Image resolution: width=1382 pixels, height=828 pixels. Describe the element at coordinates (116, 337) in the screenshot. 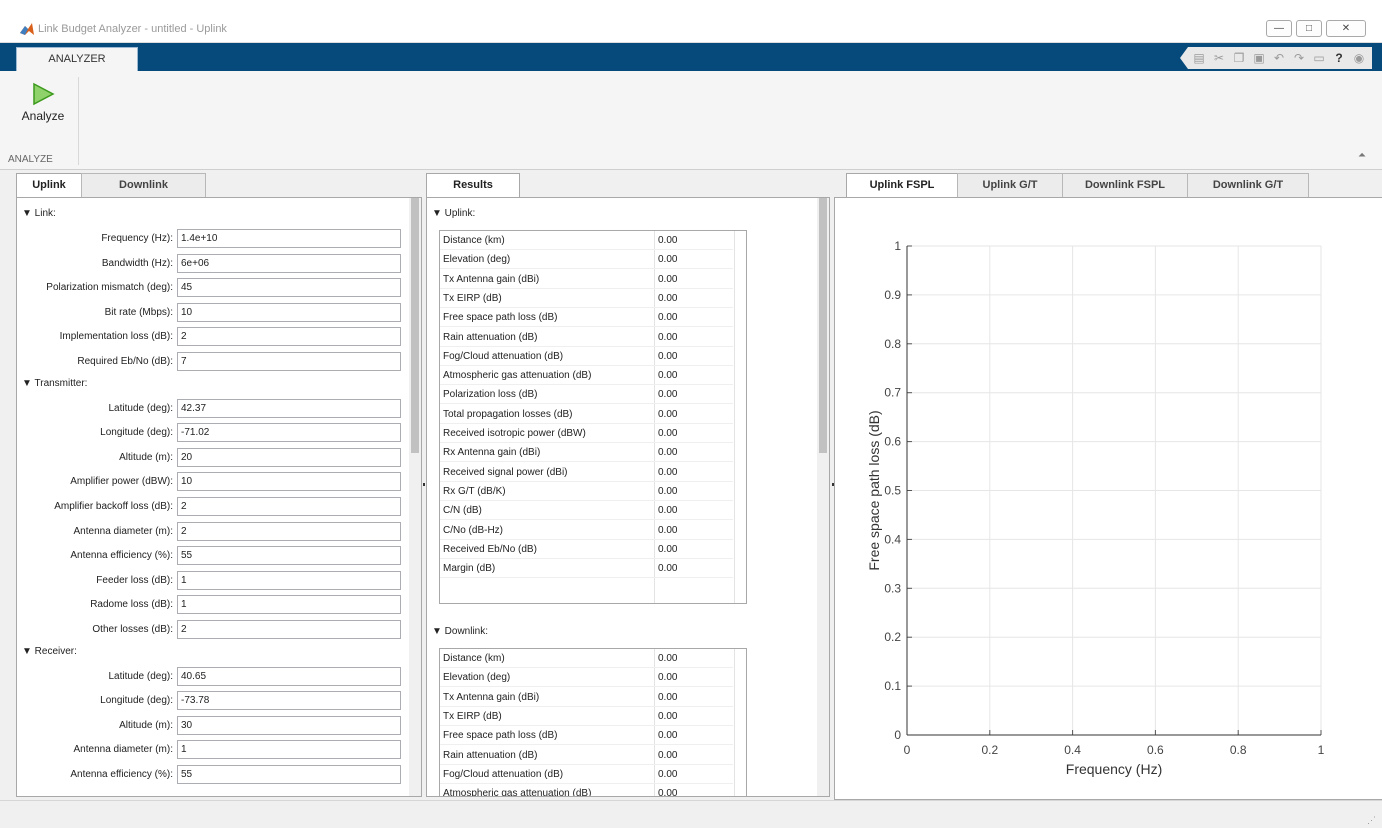

I see `link-field-label: Implementation loss (dB):` at that location.